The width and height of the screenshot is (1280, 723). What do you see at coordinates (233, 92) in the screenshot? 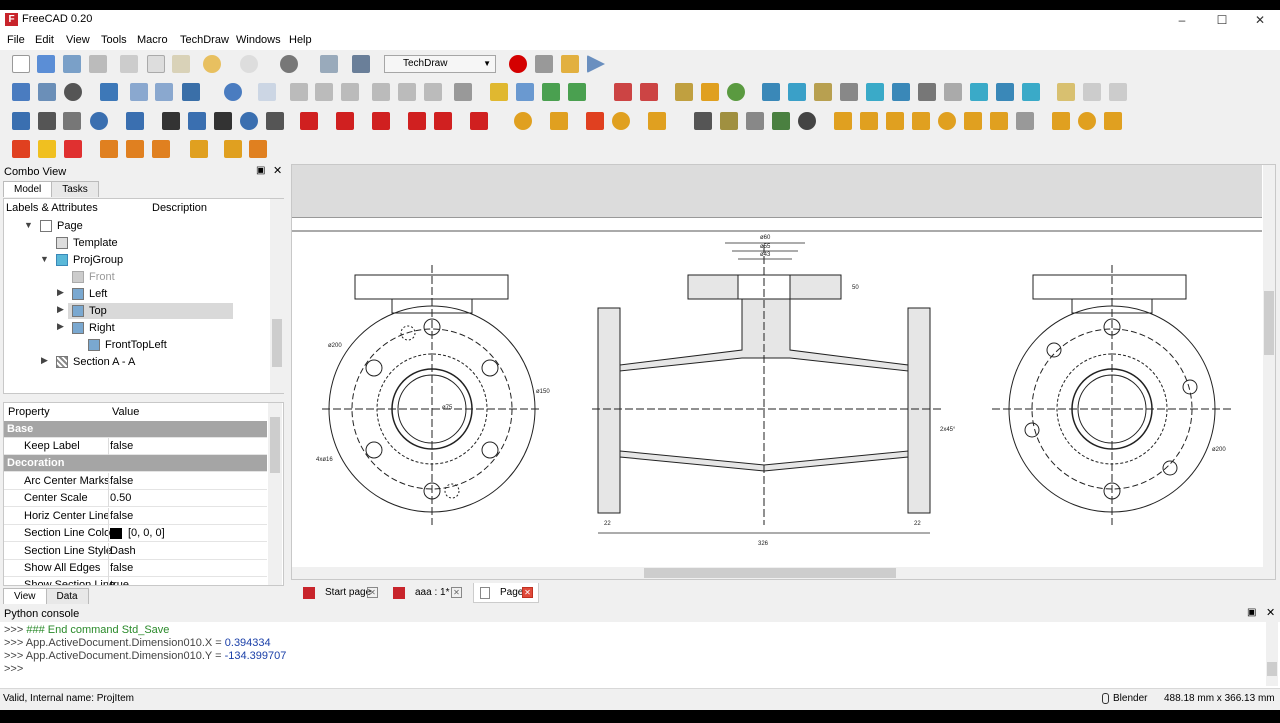
I see `zoom-icon` at bounding box center [233, 92].